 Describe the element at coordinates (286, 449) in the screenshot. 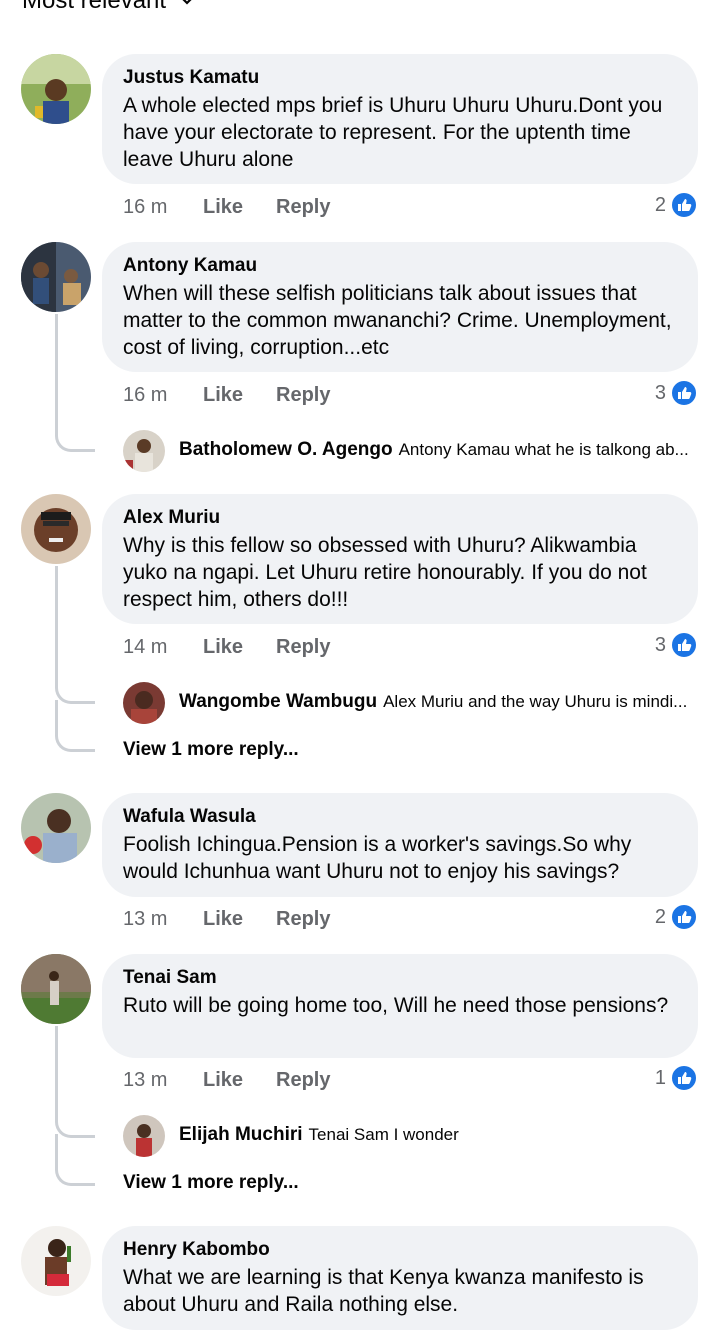

I see `reply-author: Batholomew O. Agengo` at that location.